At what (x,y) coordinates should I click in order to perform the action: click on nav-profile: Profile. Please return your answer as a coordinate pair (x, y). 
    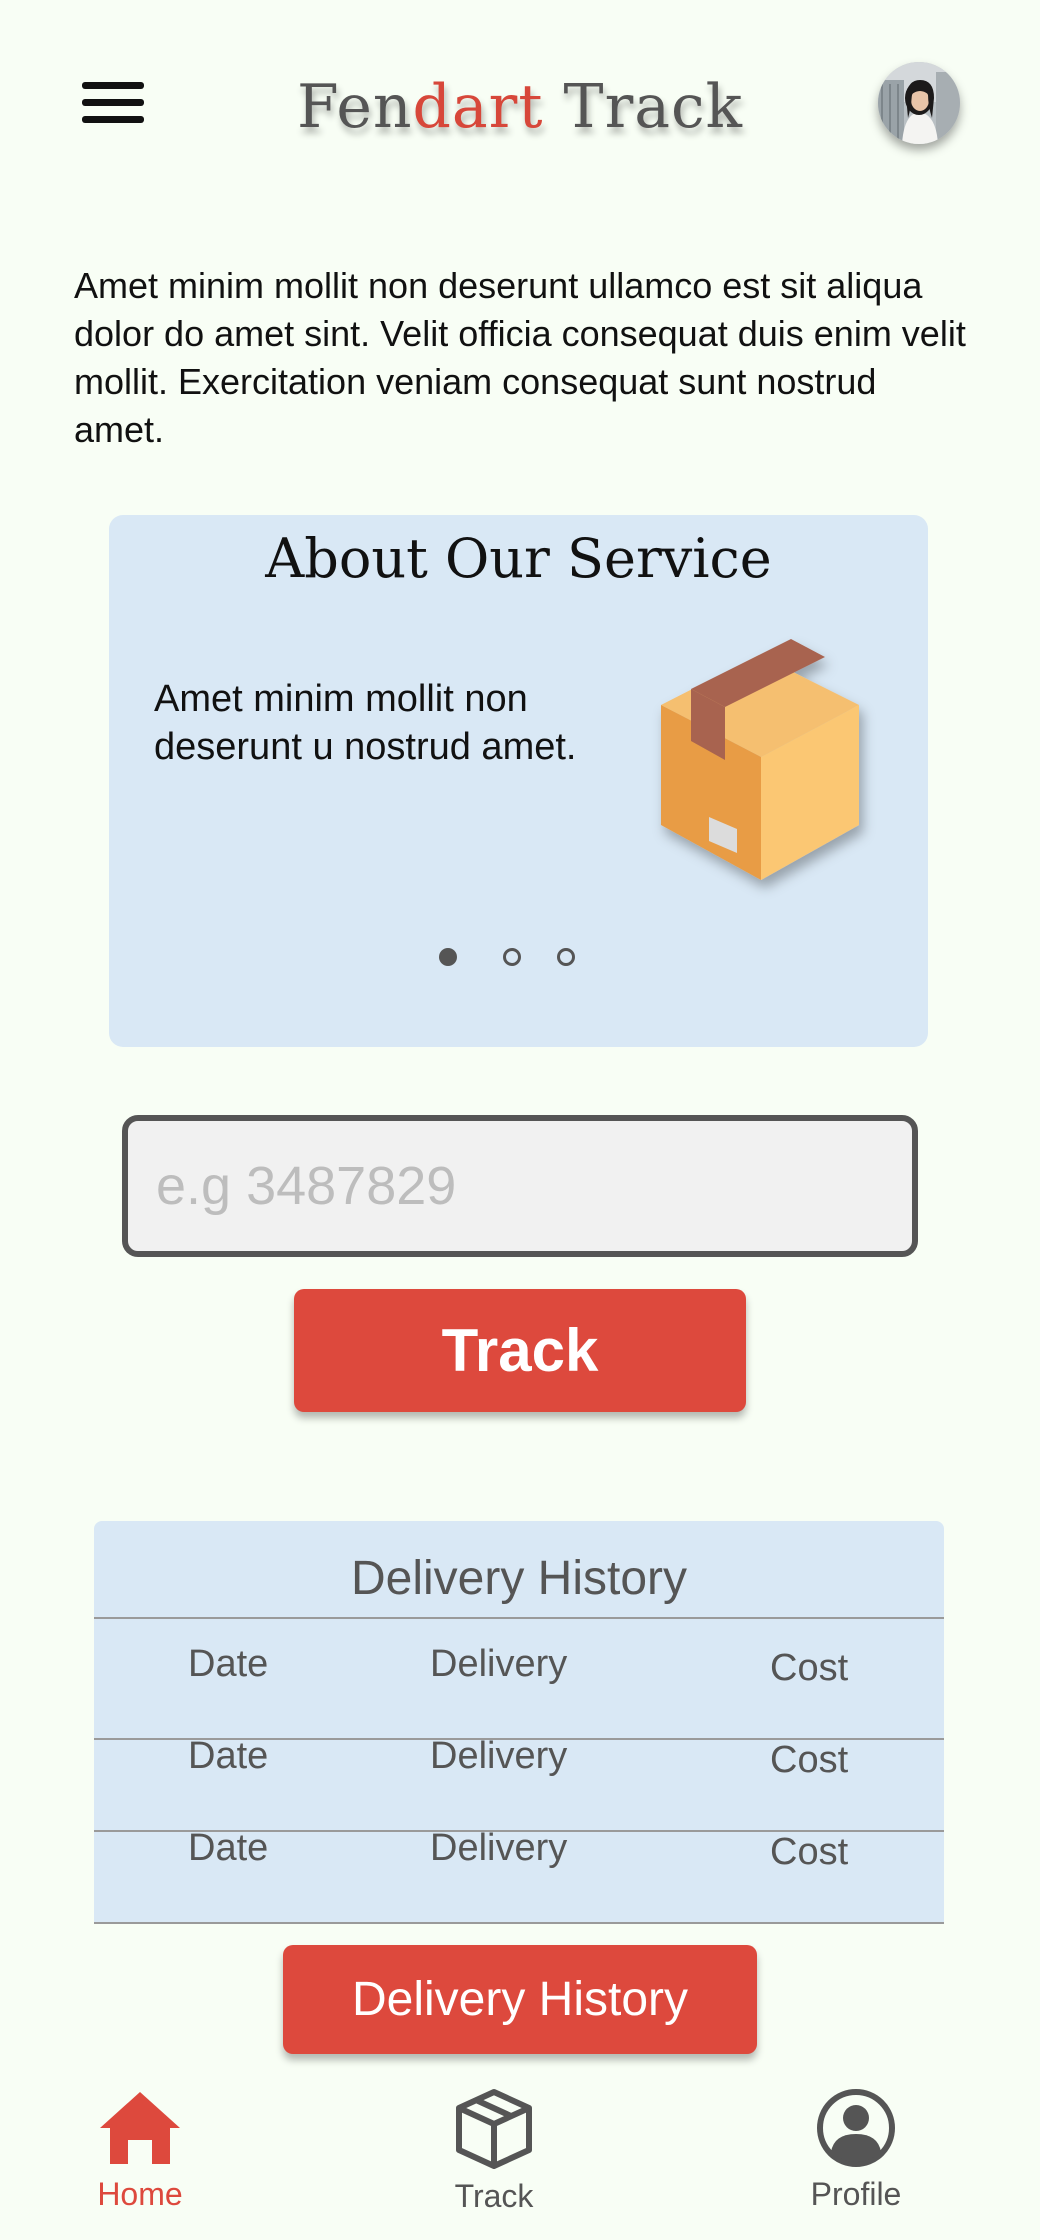
    Looking at the image, I should click on (856, 2158).